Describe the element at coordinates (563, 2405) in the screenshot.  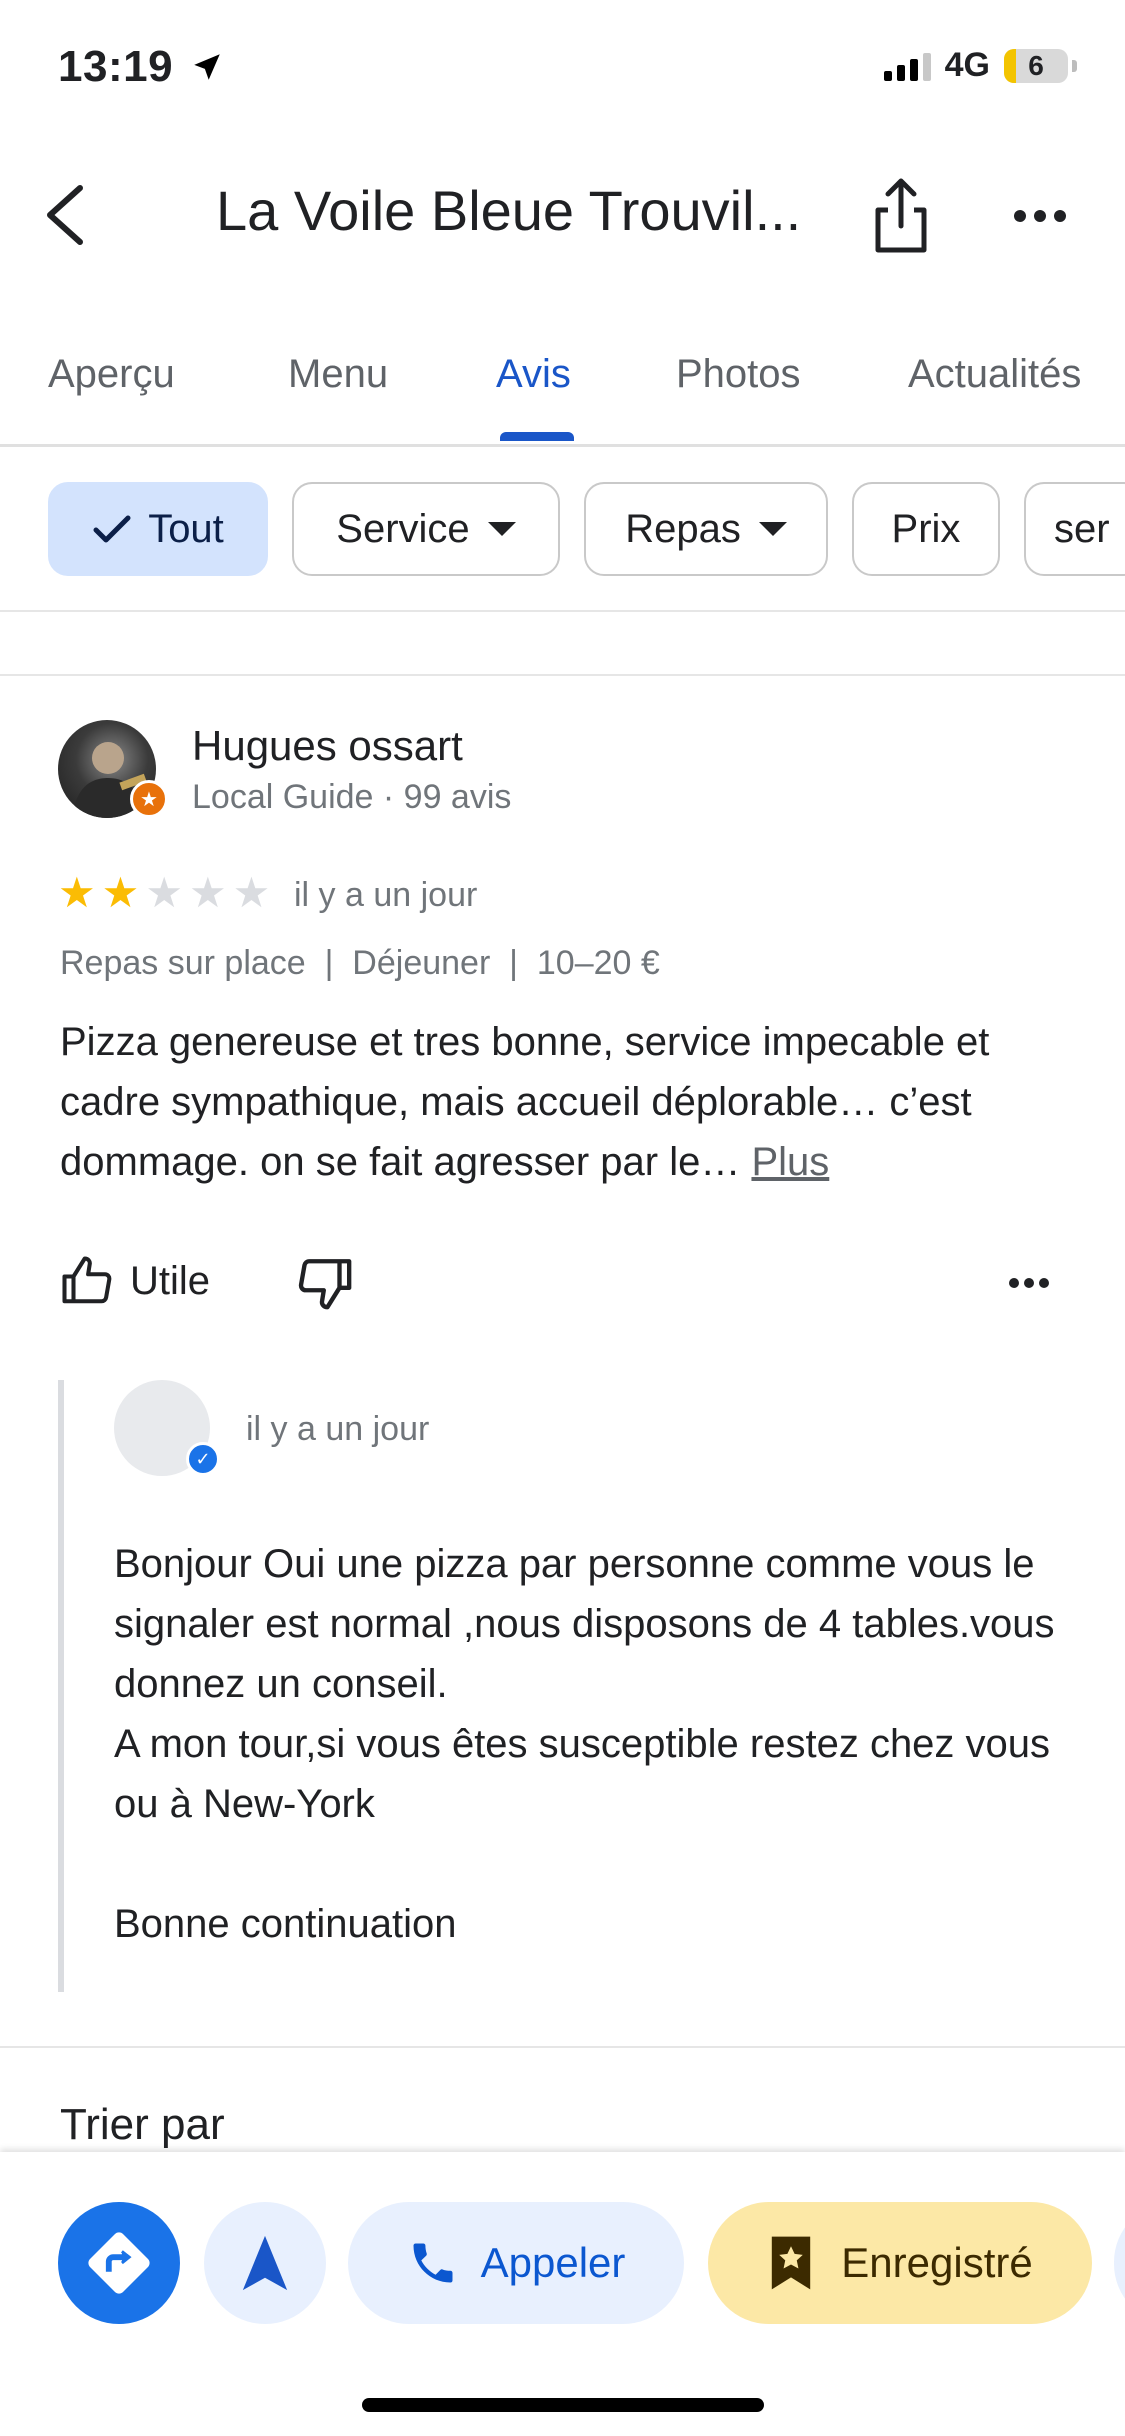
I see `home-indicator` at that location.